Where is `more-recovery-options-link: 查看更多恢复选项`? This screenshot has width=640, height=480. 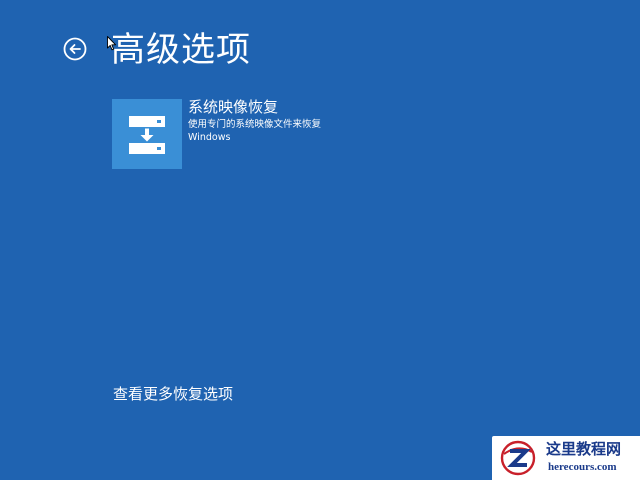
more-recovery-options-link: 查看更多恢复选项 is located at coordinates (173, 394).